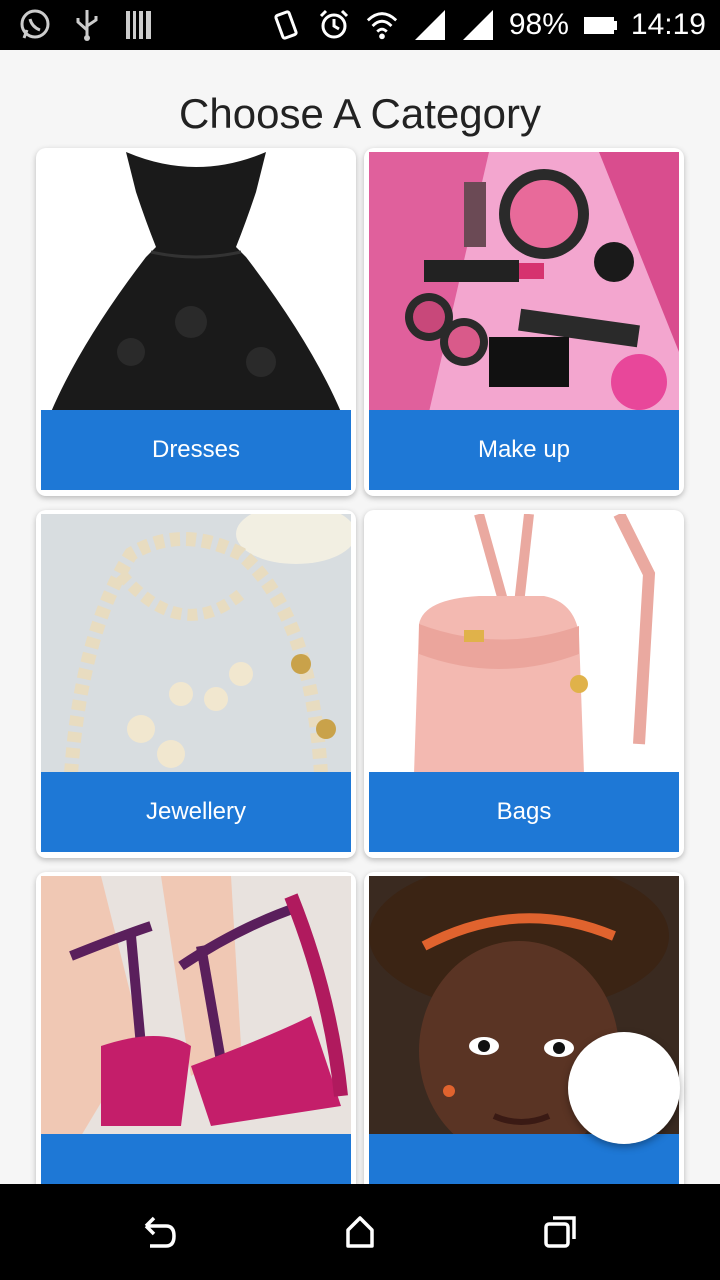 This screenshot has height=1280, width=720. I want to click on category-card-makeup: Make up, so click(524, 322).